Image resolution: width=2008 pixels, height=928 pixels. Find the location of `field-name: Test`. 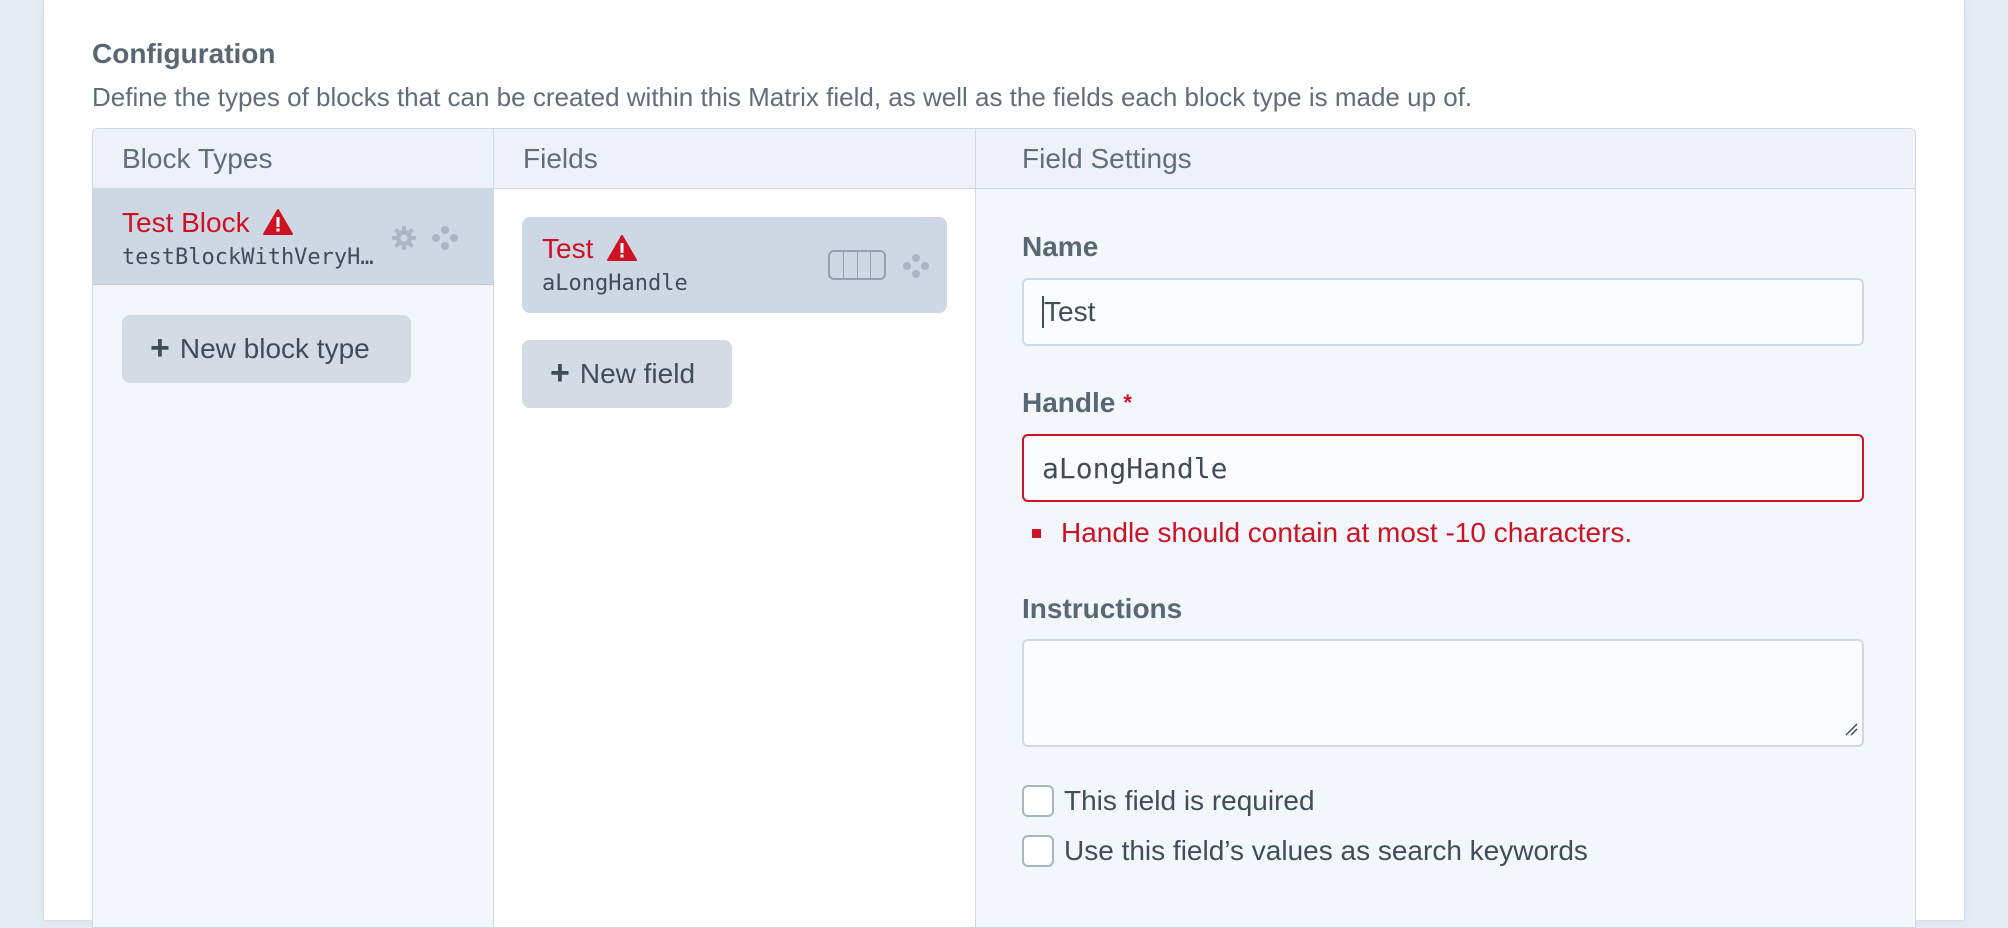

field-name: Test is located at coordinates (568, 248).